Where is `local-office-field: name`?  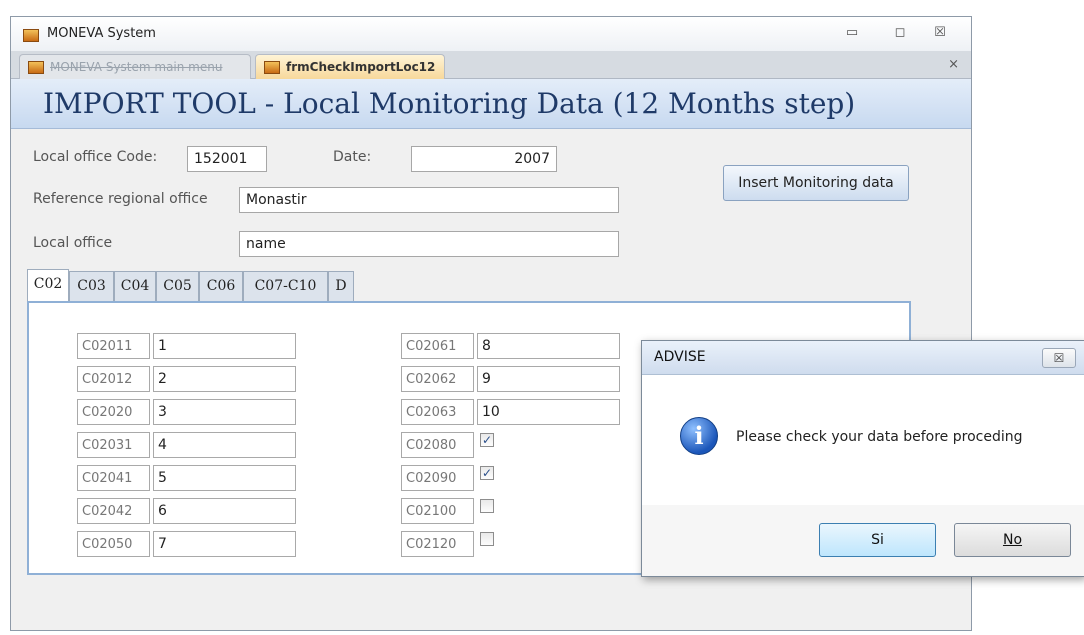
local-office-field: name is located at coordinates (429, 244).